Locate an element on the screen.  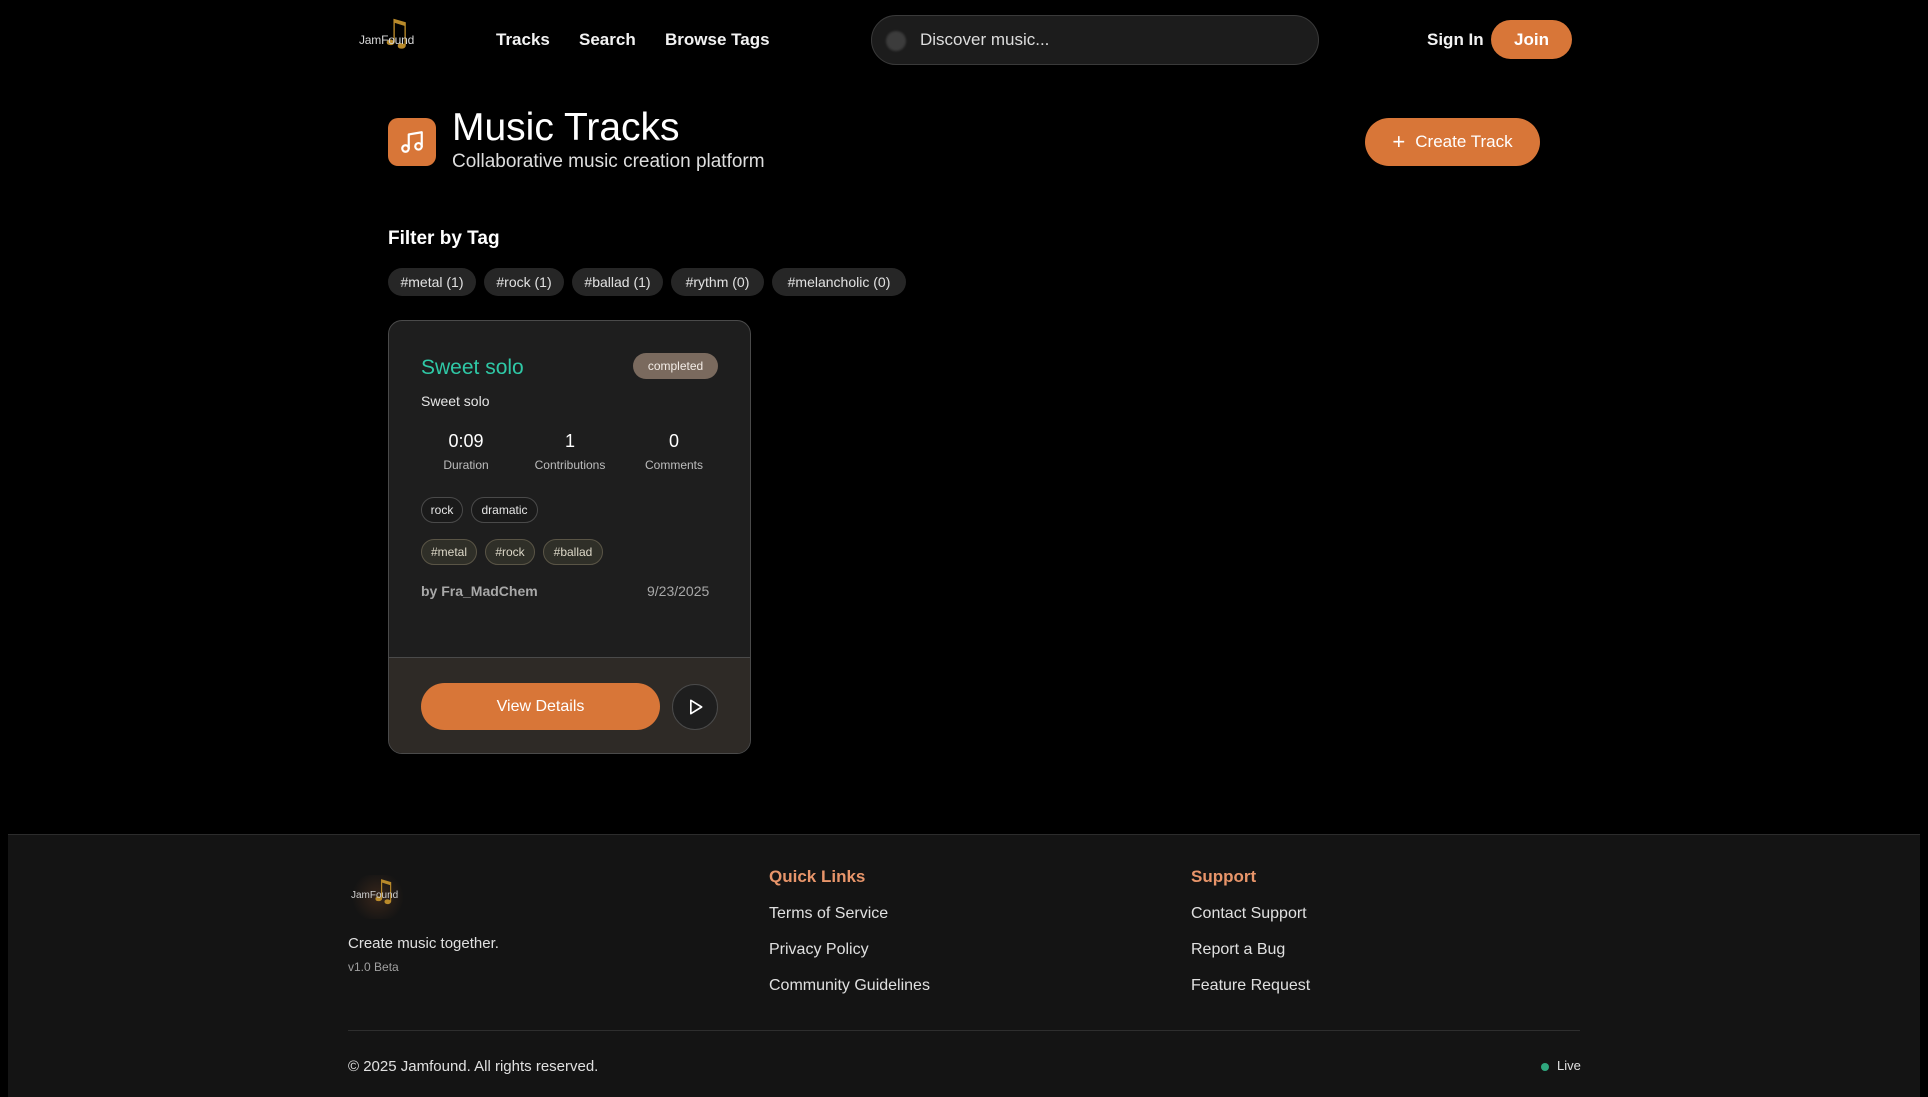
genre-tag-rock: rock is located at coordinates (442, 510).